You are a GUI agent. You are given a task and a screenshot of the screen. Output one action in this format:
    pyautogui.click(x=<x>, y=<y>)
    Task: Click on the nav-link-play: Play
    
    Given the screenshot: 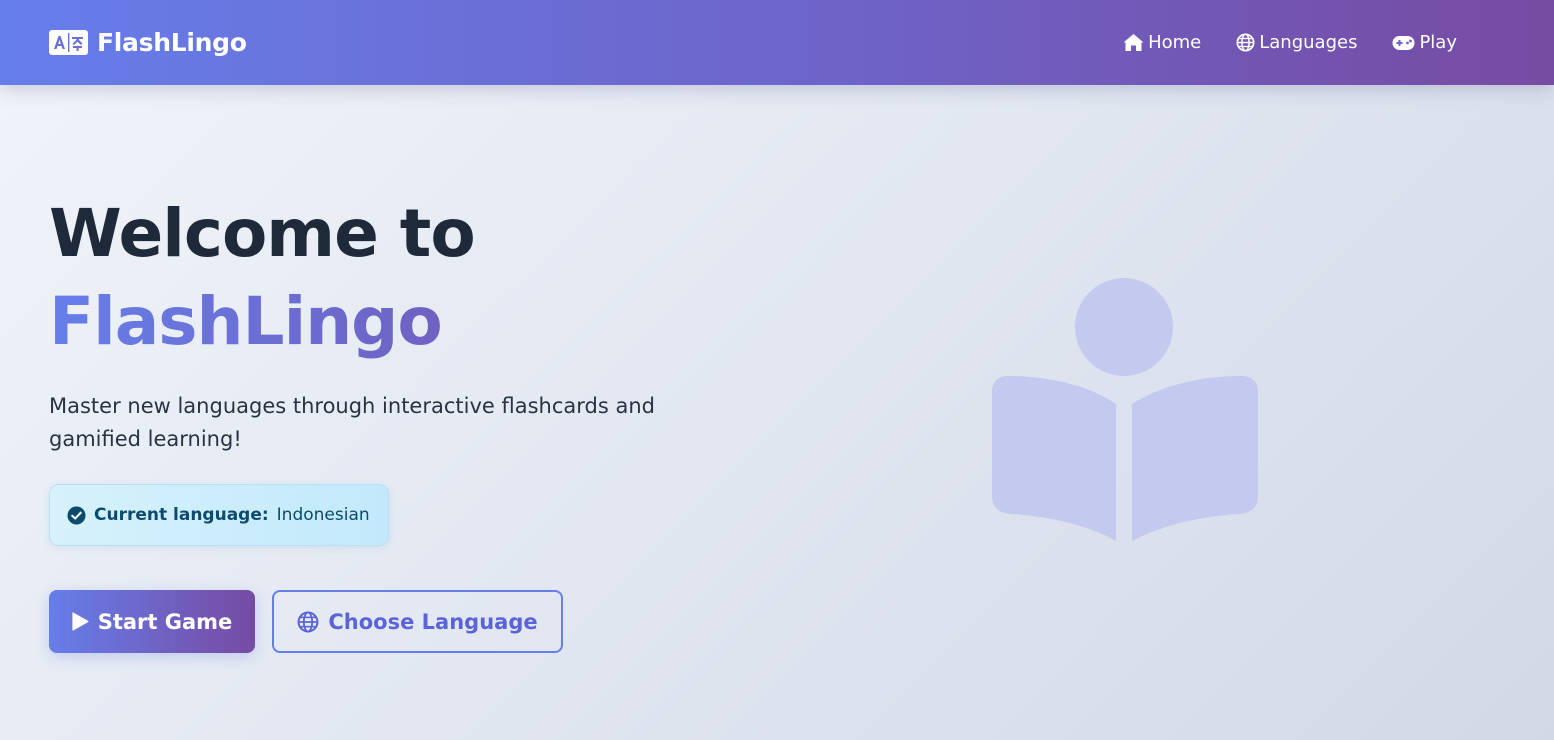 What is the action you would take?
    pyautogui.click(x=1424, y=42)
    